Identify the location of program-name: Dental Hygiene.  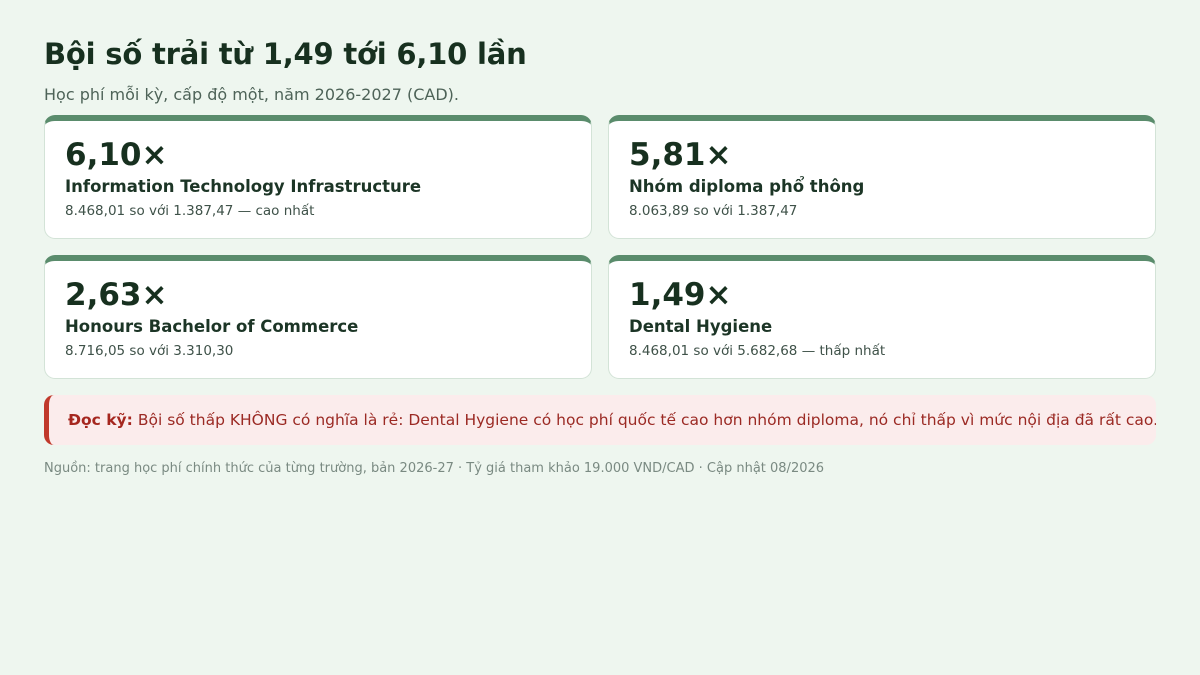
(701, 326).